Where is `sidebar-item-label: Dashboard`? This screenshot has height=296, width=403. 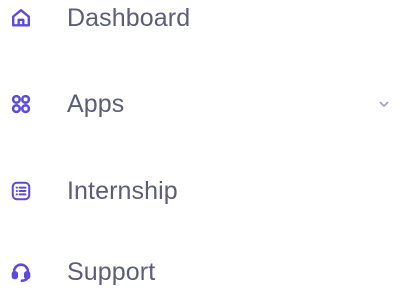 sidebar-item-label: Dashboard is located at coordinates (129, 17).